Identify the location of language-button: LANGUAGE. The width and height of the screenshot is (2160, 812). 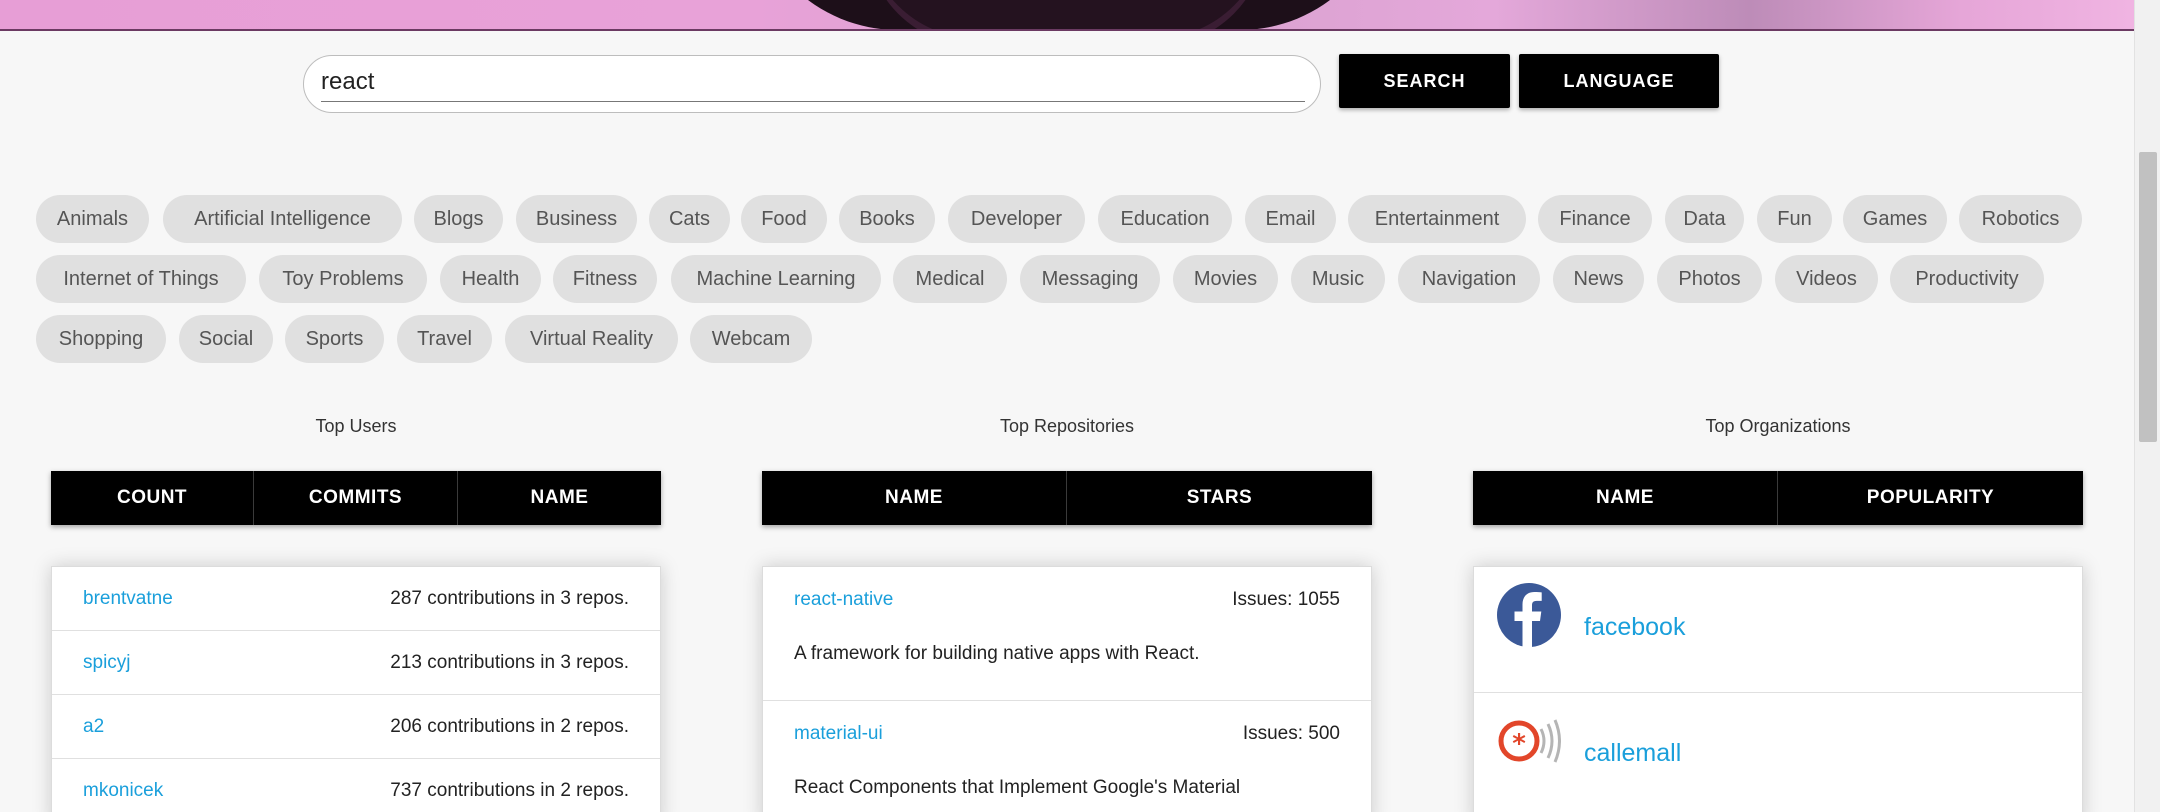
(1619, 81).